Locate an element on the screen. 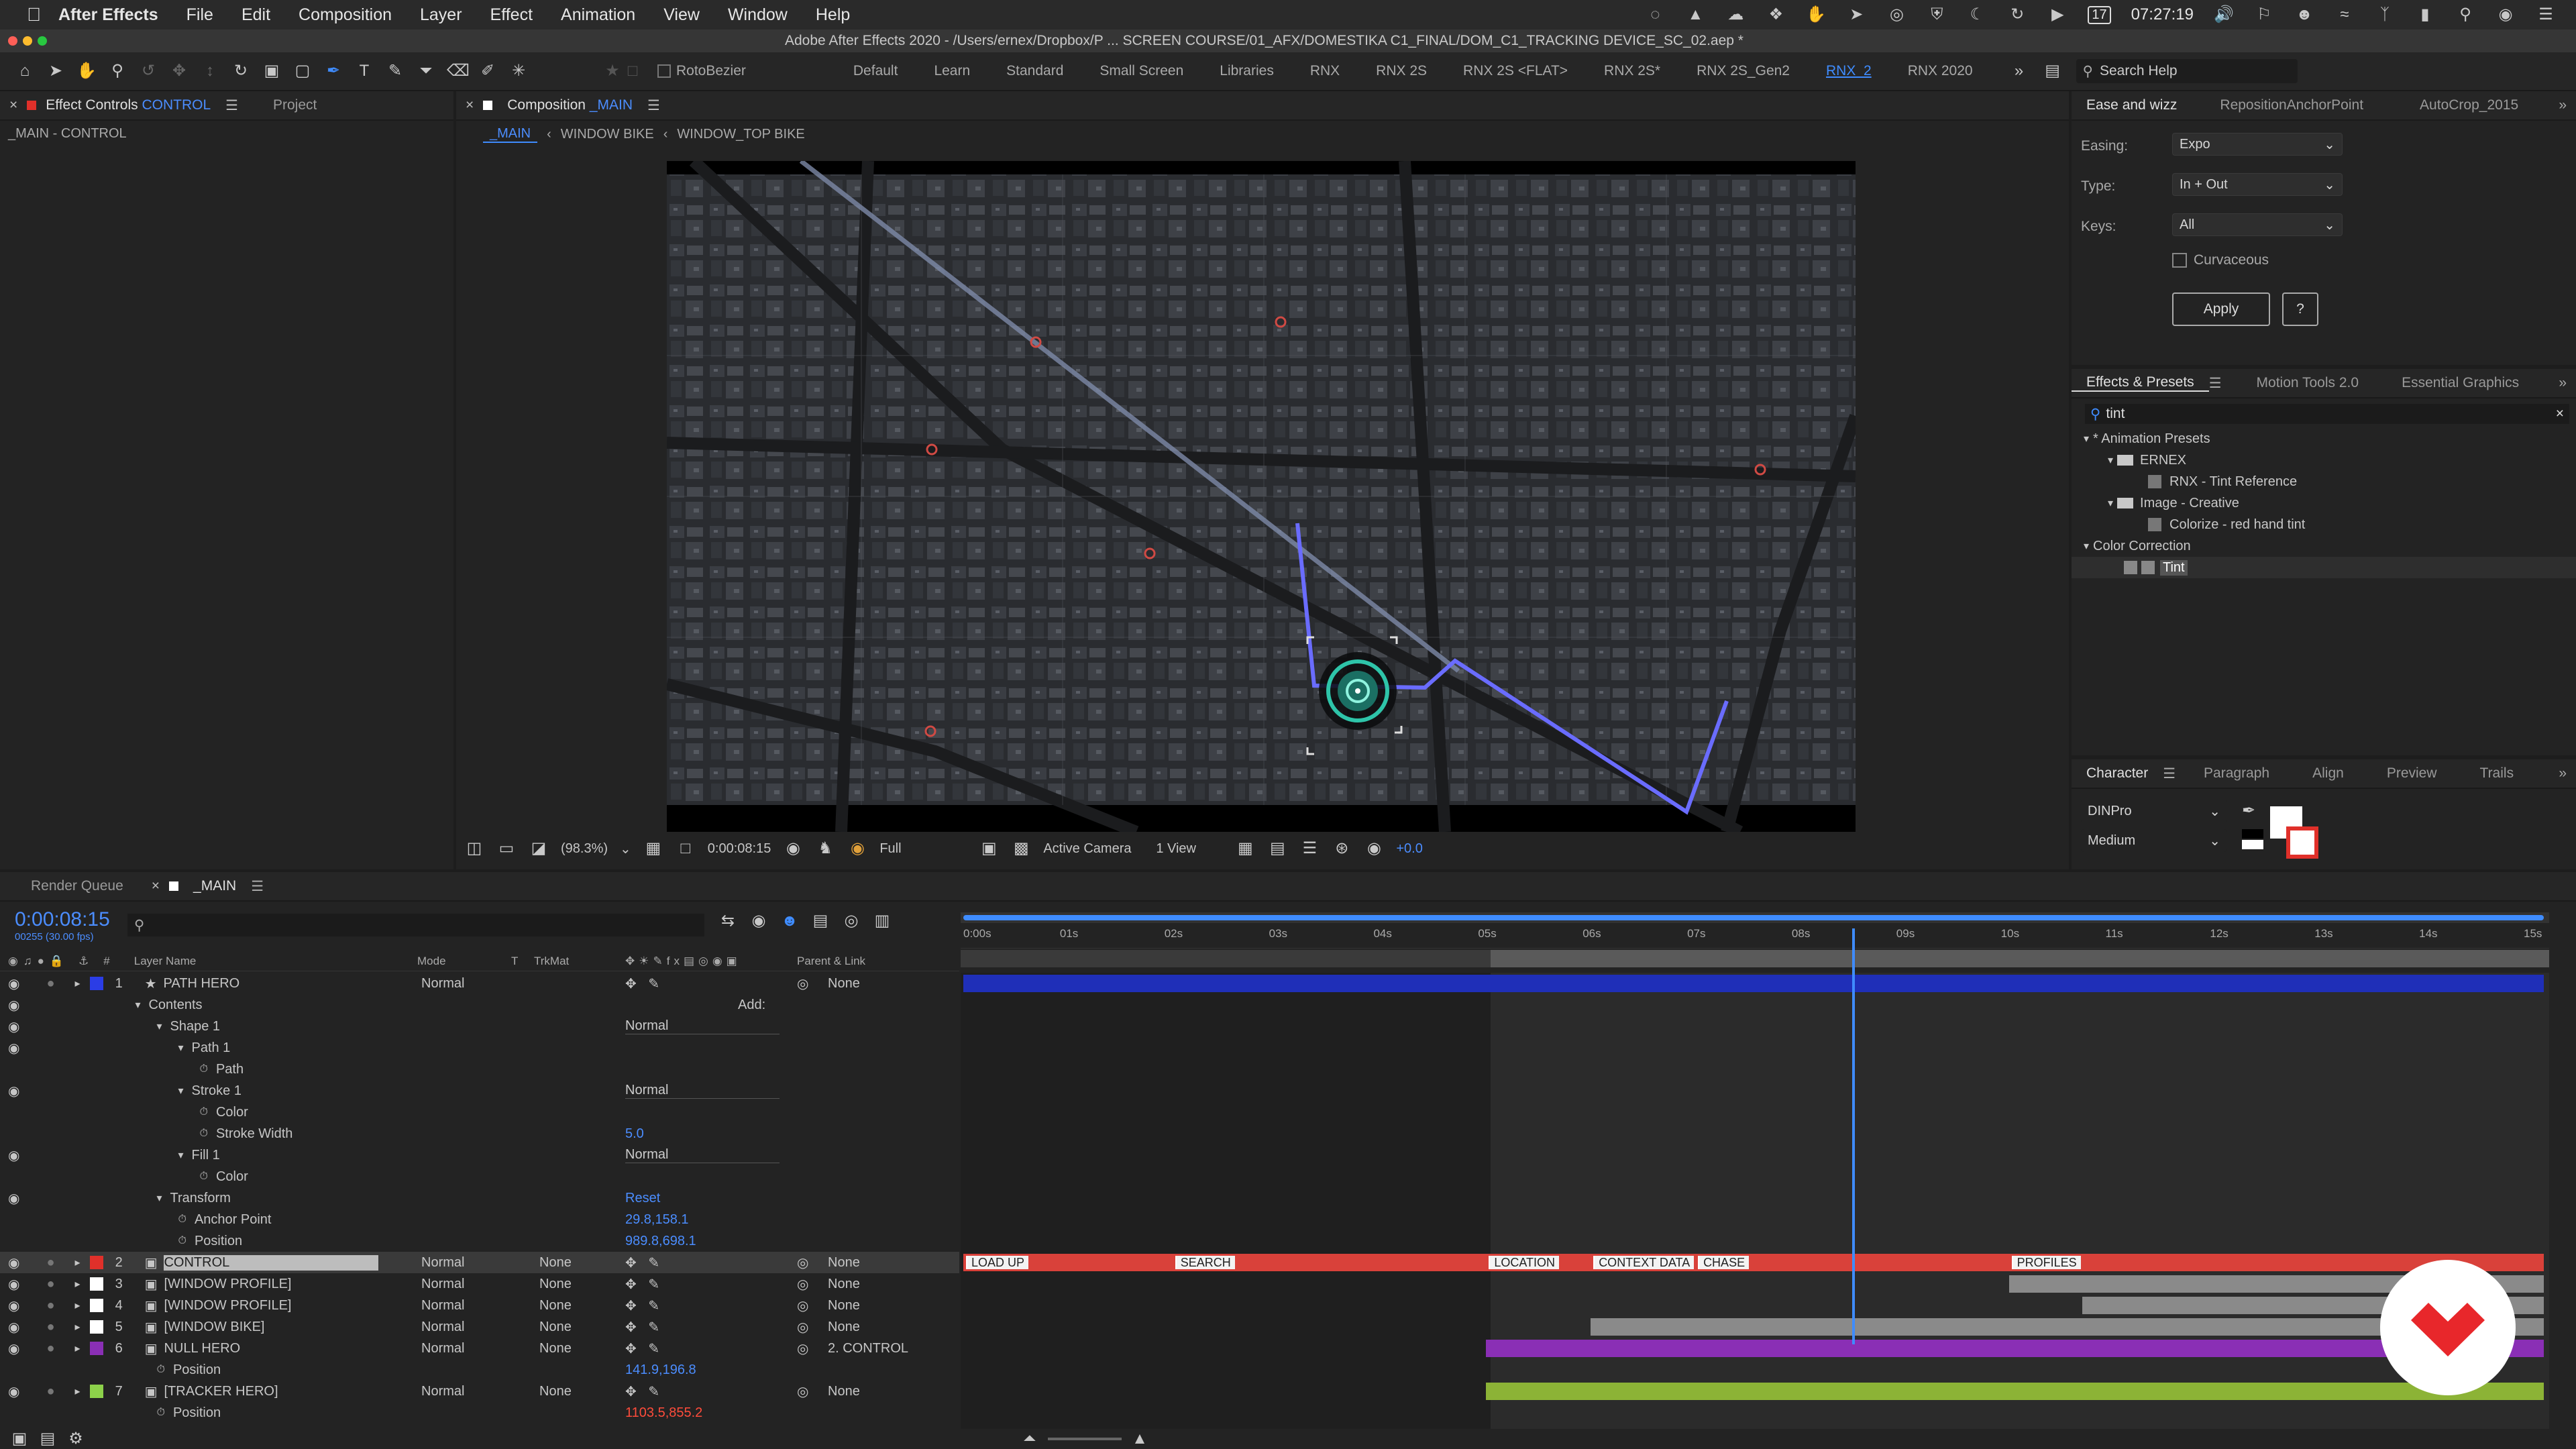  menu-animation: Animation is located at coordinates (598, 15).